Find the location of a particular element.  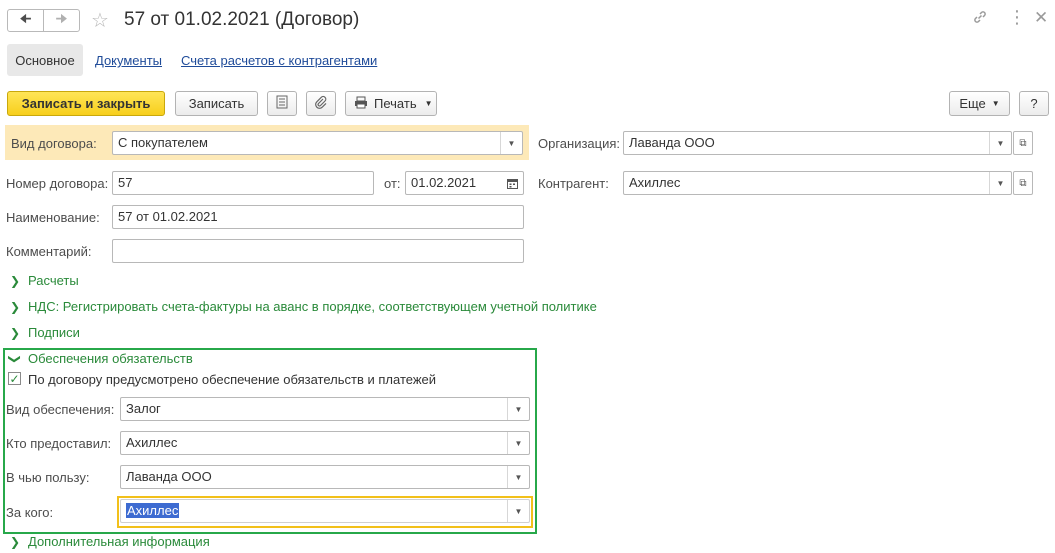

close-icon: ✕ is located at coordinates (1041, 18).